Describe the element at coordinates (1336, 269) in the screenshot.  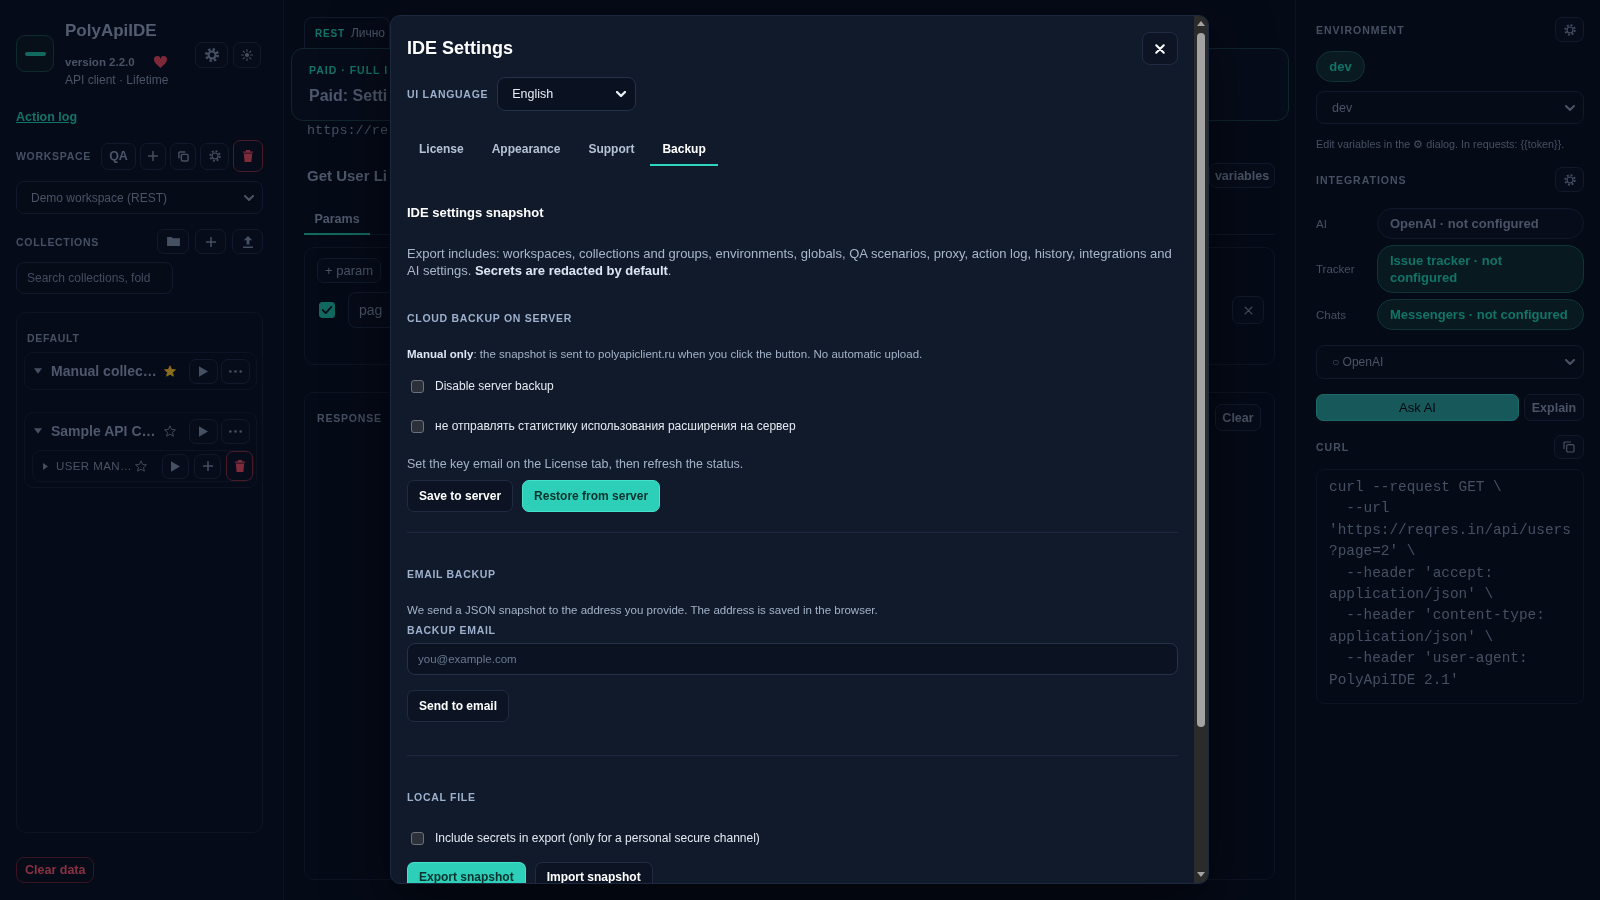
I see `integration-label: Tracker` at that location.